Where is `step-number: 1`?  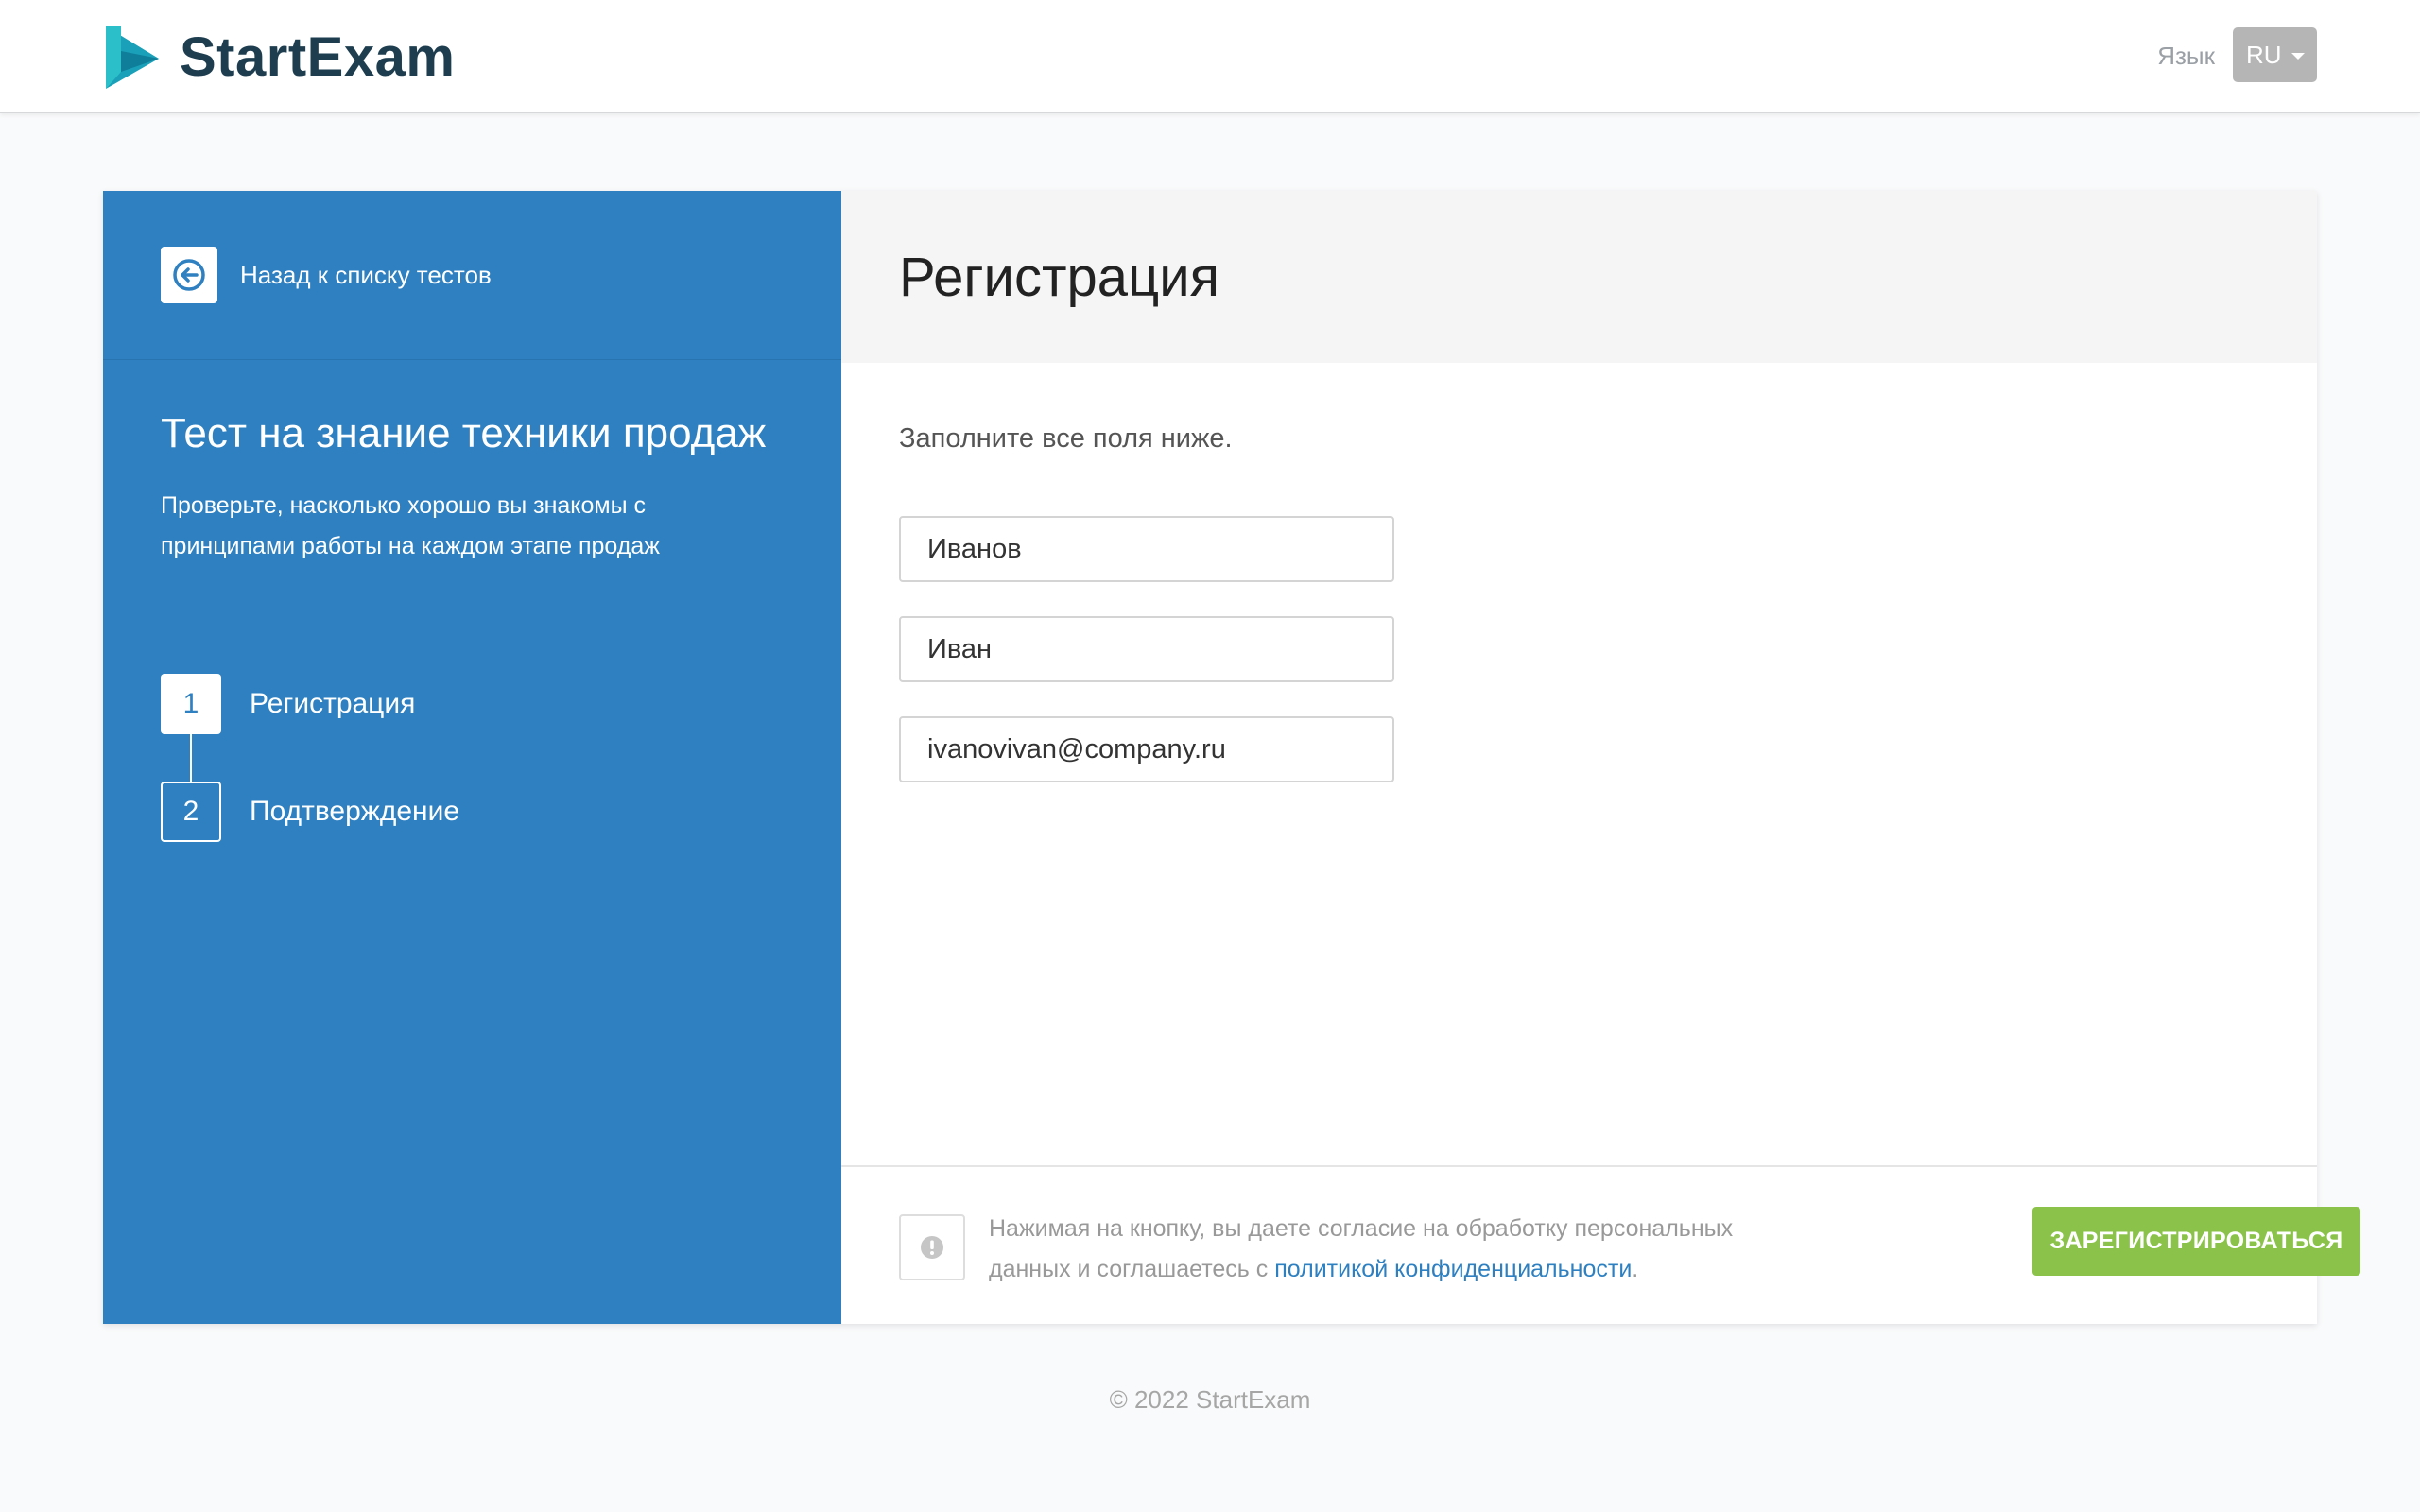 step-number: 1 is located at coordinates (191, 704).